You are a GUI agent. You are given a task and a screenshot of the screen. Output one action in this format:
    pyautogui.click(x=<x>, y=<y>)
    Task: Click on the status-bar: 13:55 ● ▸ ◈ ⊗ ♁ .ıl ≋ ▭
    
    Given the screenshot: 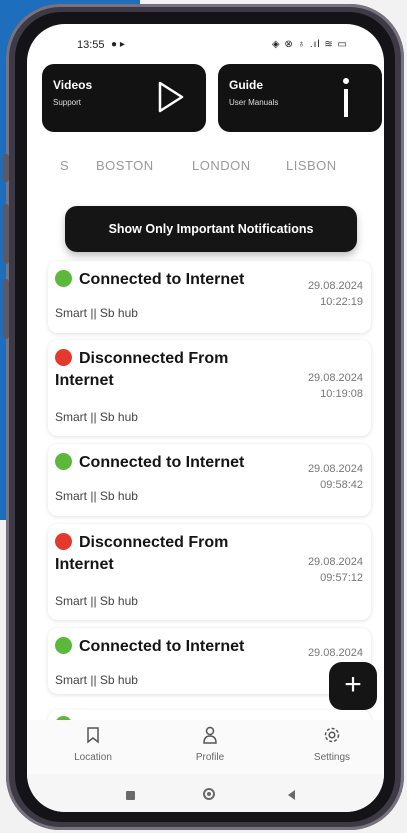 What is the action you would take?
    pyautogui.click(x=205, y=46)
    